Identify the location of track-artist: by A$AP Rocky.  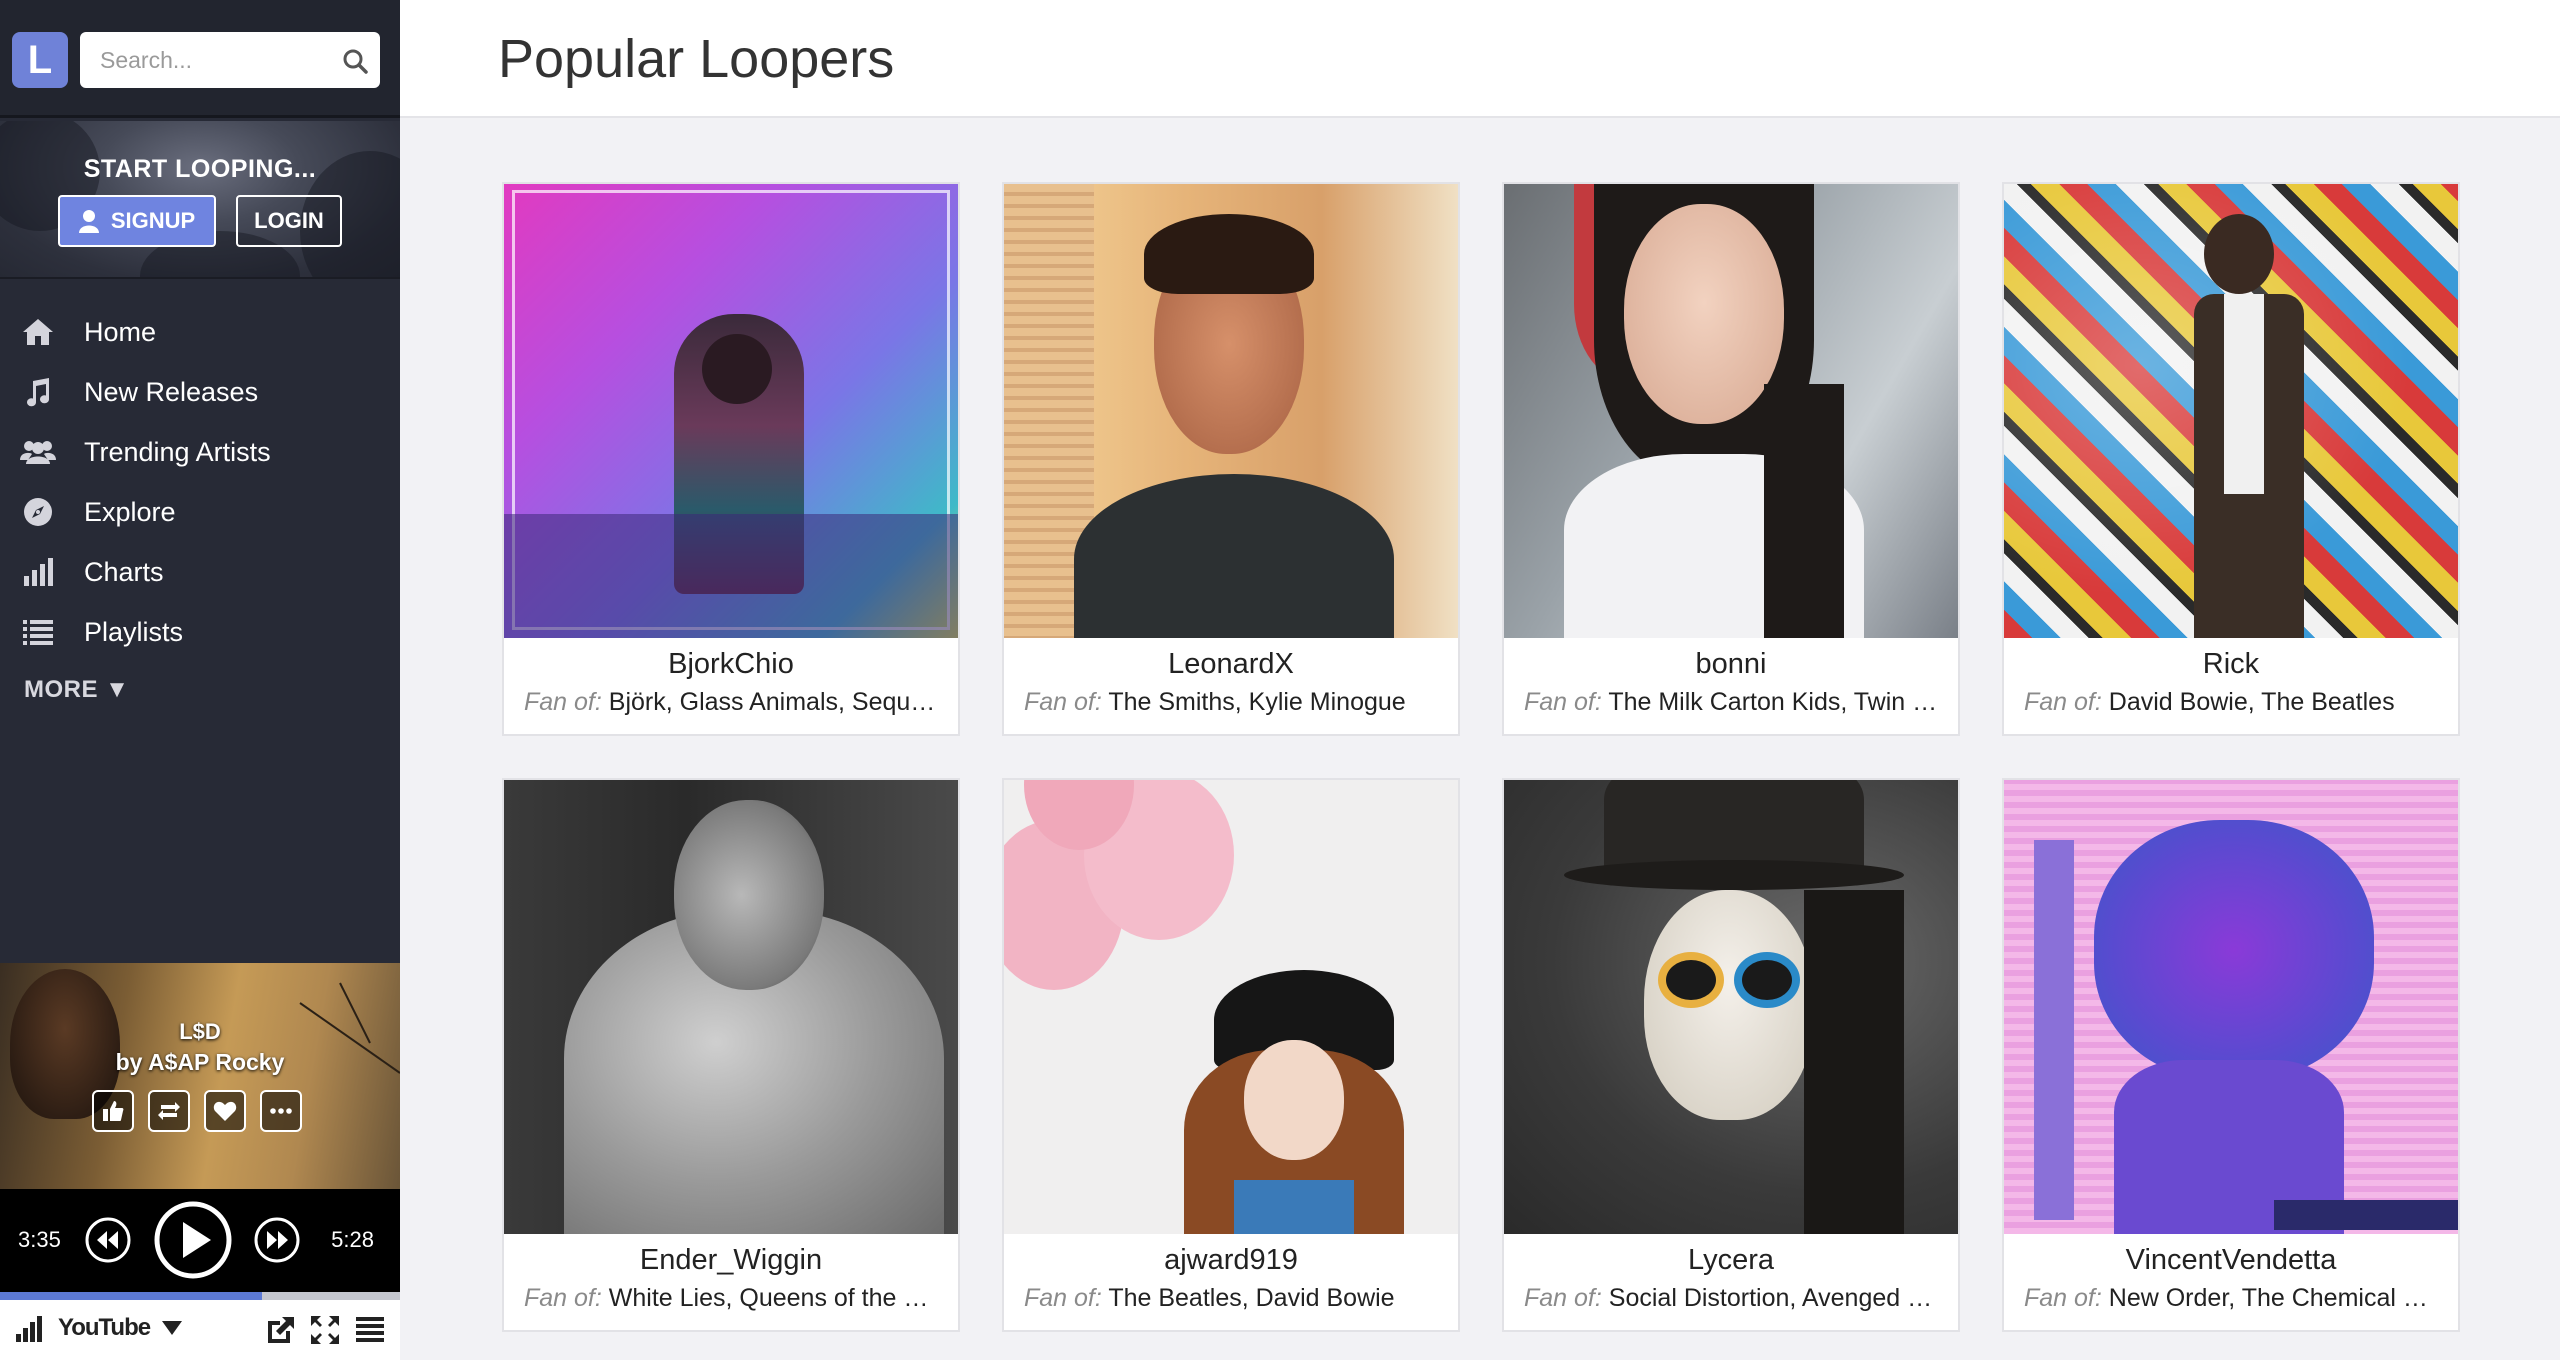
(200, 1062).